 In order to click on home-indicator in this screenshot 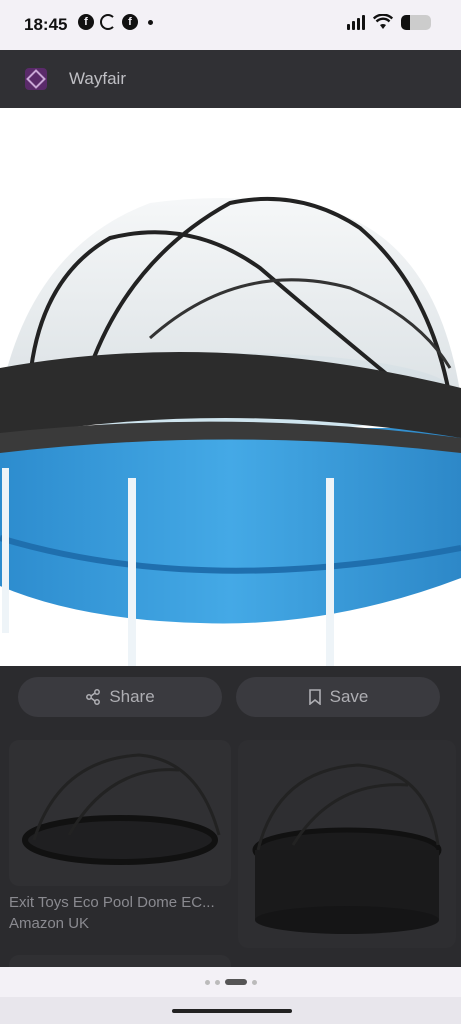, I will do `click(232, 1011)`.